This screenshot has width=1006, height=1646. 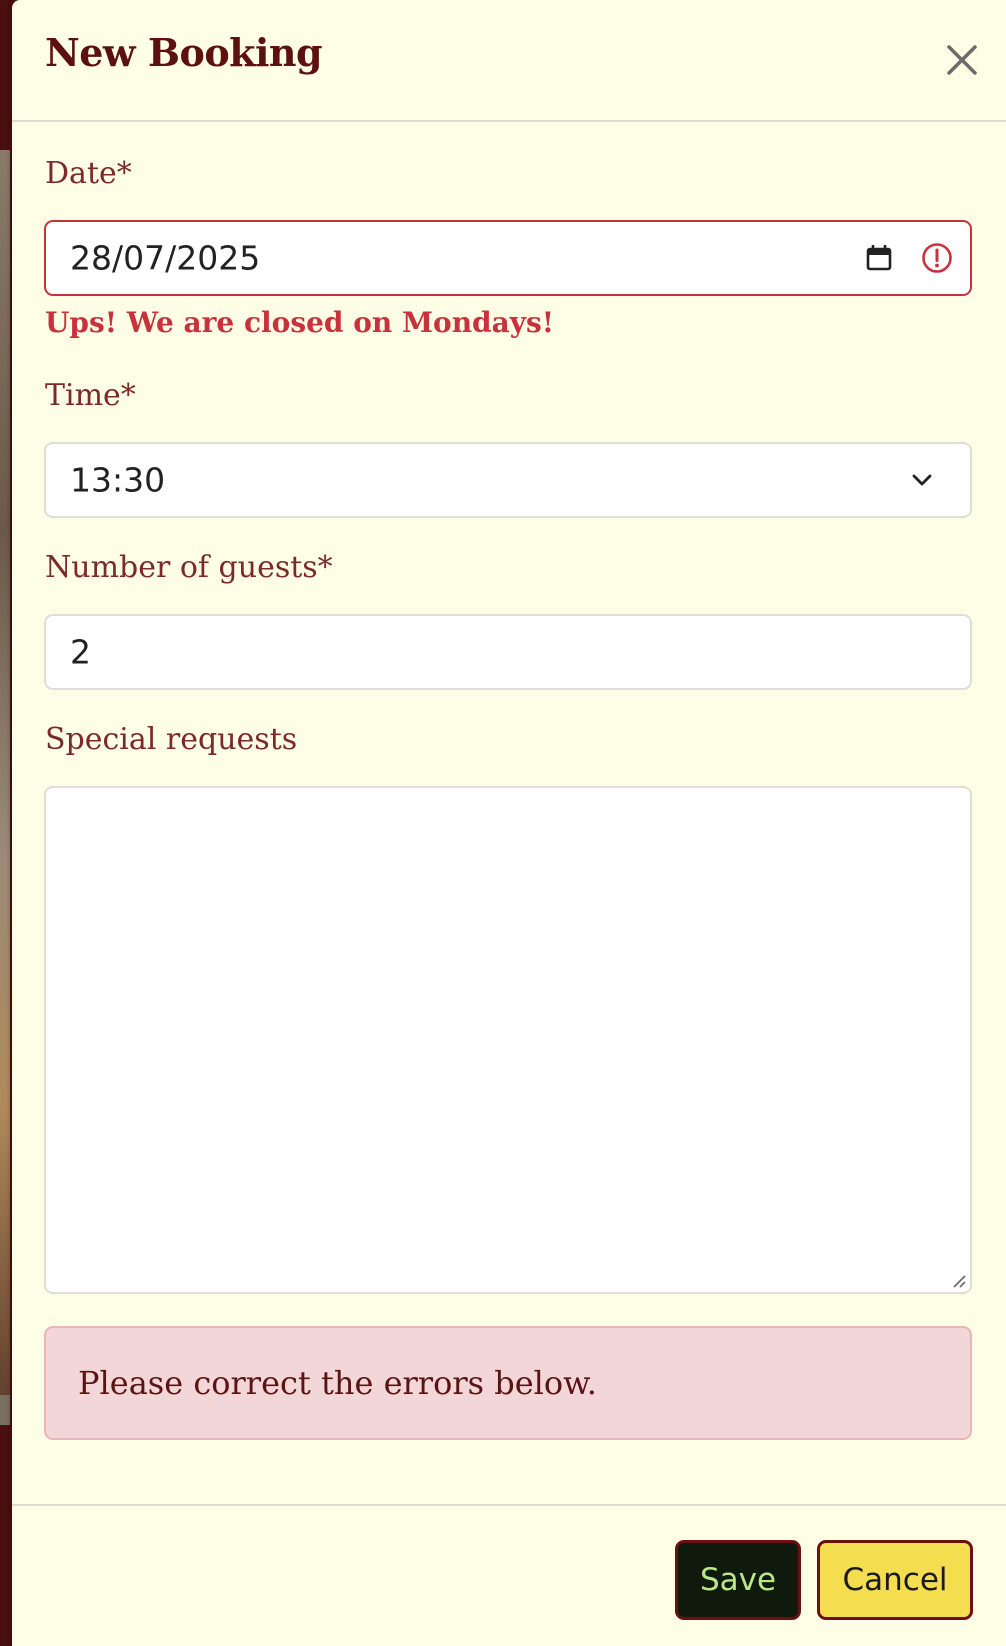 What do you see at coordinates (165, 258) in the screenshot?
I see `date-value: 28/07/2025` at bounding box center [165, 258].